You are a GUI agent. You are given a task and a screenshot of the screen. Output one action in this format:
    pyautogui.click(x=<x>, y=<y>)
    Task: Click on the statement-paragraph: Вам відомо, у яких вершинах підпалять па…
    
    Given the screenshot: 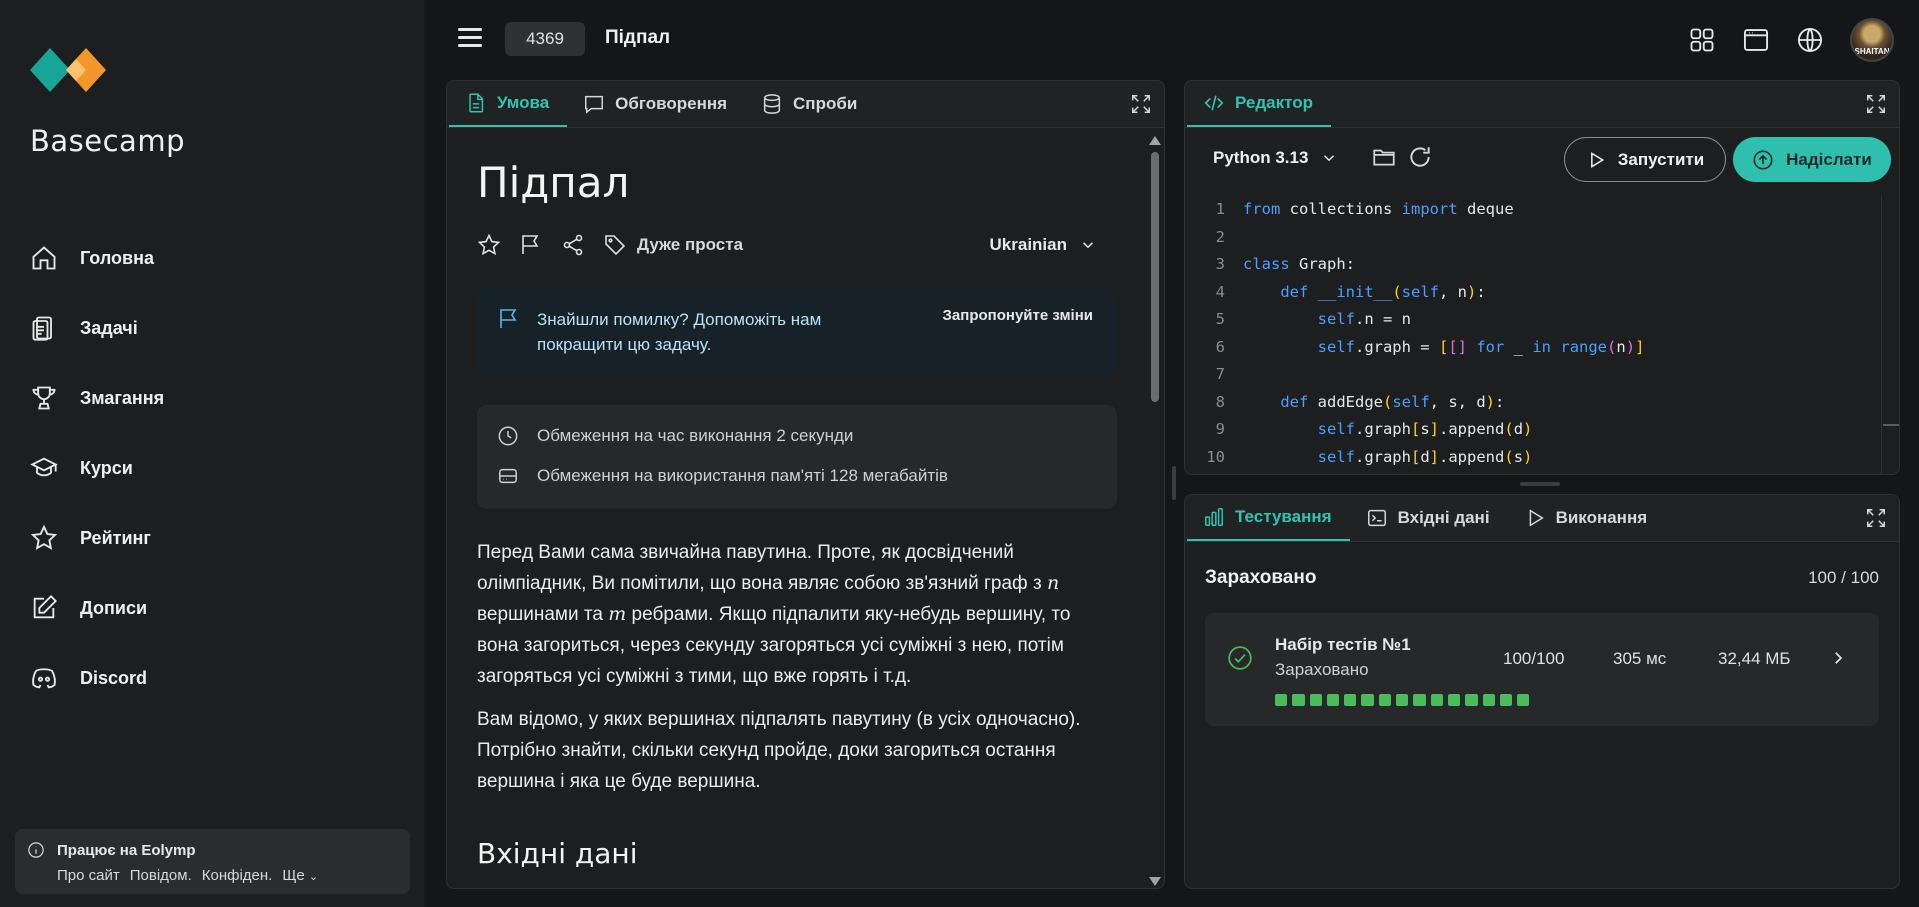 What is the action you would take?
    pyautogui.click(x=779, y=750)
    